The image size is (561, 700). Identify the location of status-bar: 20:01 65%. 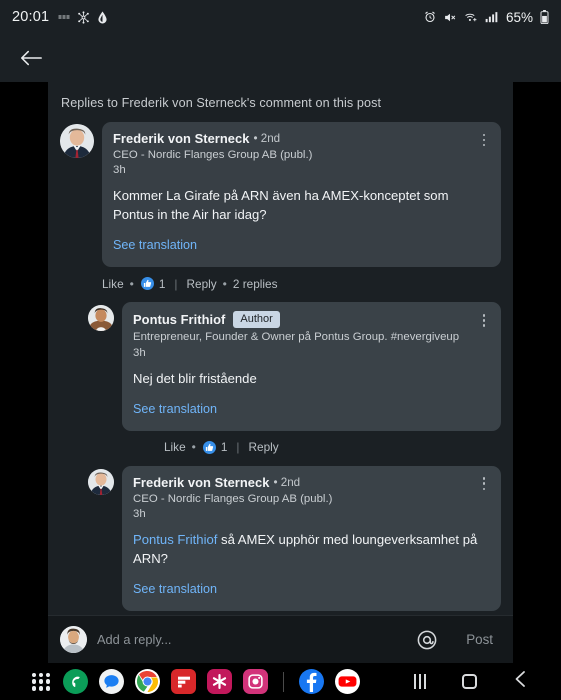
(280, 17).